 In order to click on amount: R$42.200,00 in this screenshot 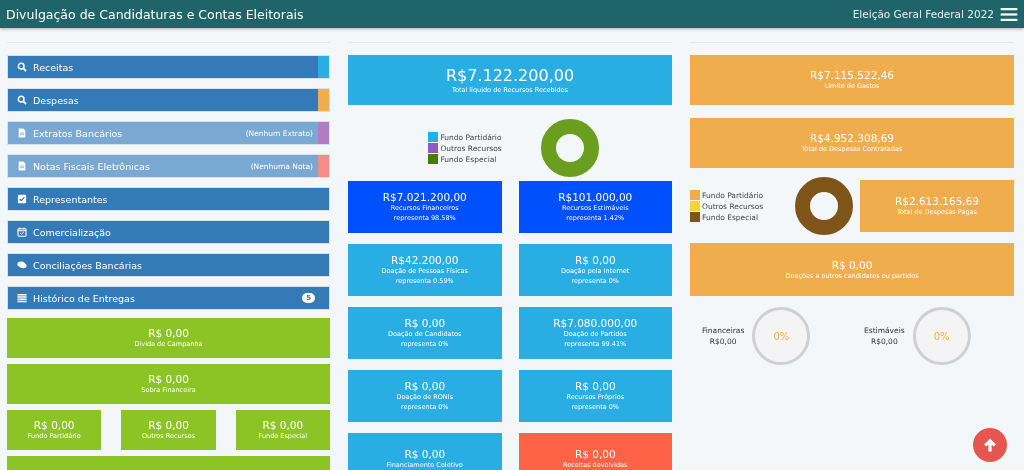, I will do `click(425, 260)`.